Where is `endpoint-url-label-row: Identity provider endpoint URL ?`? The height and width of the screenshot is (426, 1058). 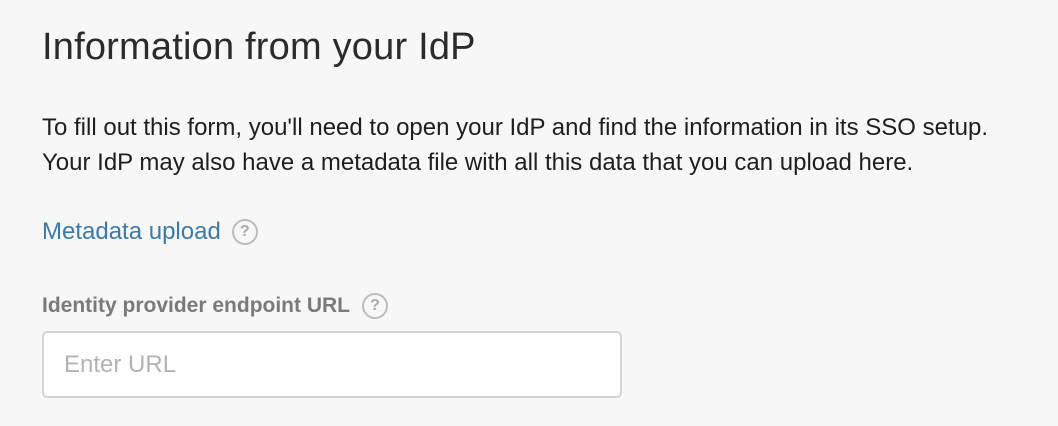 endpoint-url-label-row: Identity provider endpoint URL ? is located at coordinates (215, 306).